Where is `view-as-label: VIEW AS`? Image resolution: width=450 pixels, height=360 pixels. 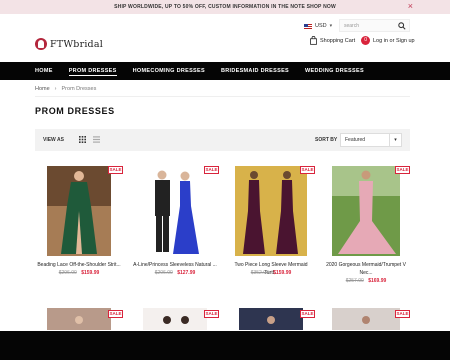 view-as-label: VIEW AS is located at coordinates (53, 140).